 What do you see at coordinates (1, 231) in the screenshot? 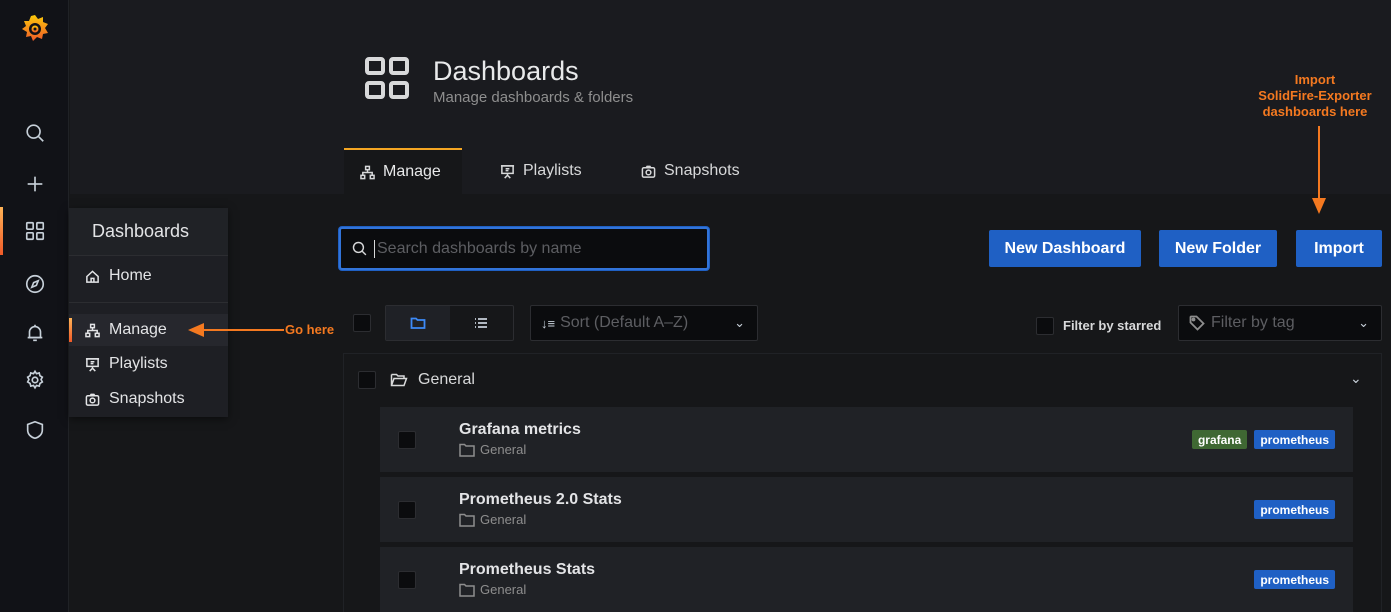
I see `sidebar-active-indicator` at bounding box center [1, 231].